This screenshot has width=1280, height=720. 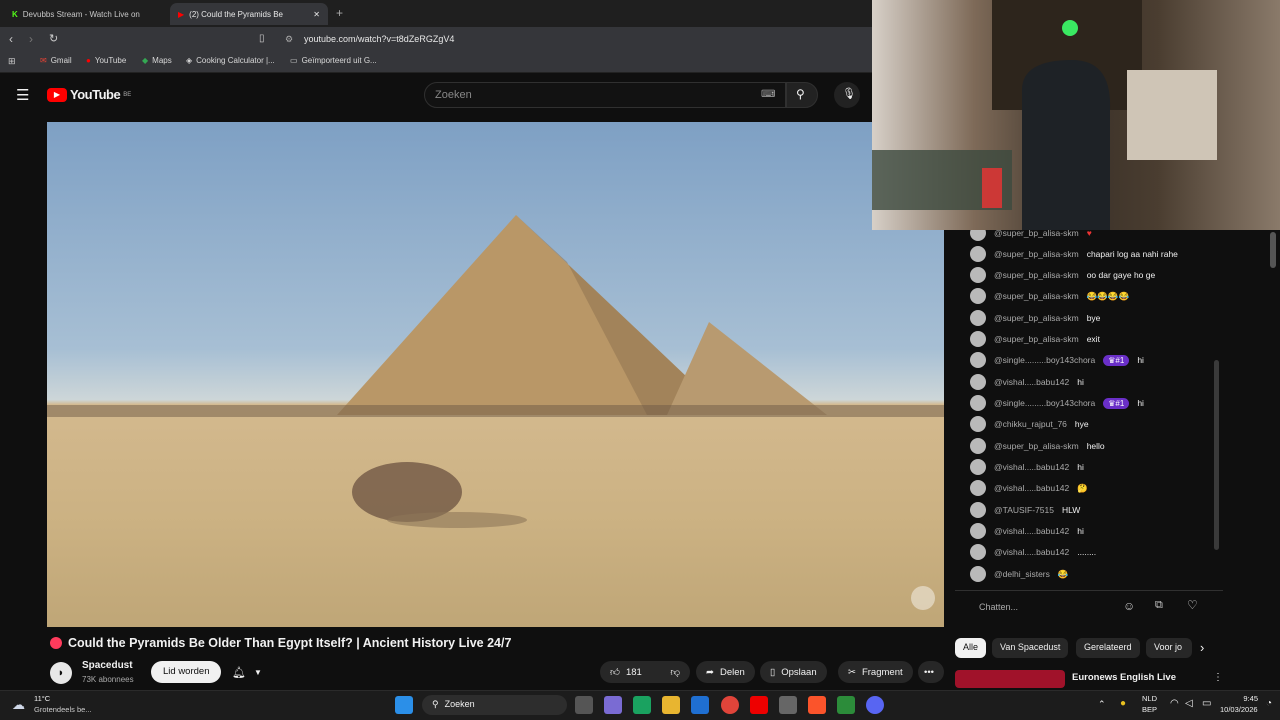 What do you see at coordinates (404, 705) in the screenshot?
I see `windows-start-icon` at bounding box center [404, 705].